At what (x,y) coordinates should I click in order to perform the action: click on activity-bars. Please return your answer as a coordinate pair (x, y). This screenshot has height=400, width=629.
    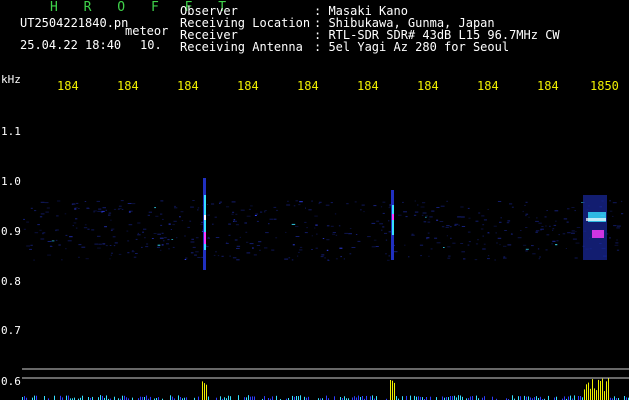
    Looking at the image, I should click on (325, 389).